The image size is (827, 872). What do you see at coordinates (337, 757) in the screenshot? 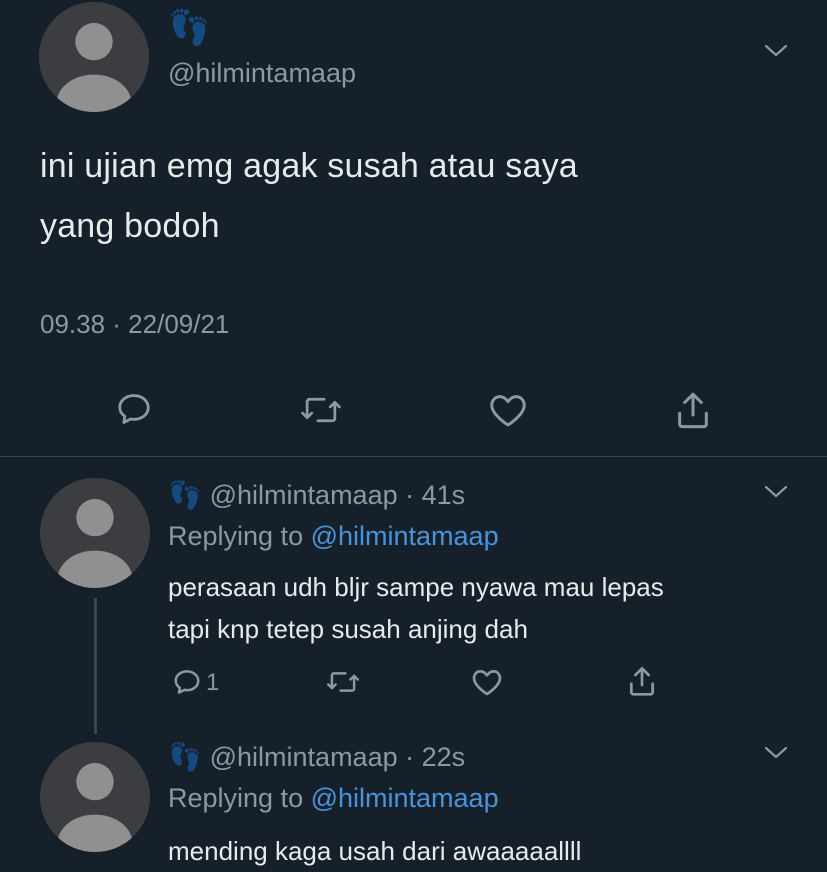
I see `reply-handle-time: @hilmintamaap · 22s` at bounding box center [337, 757].